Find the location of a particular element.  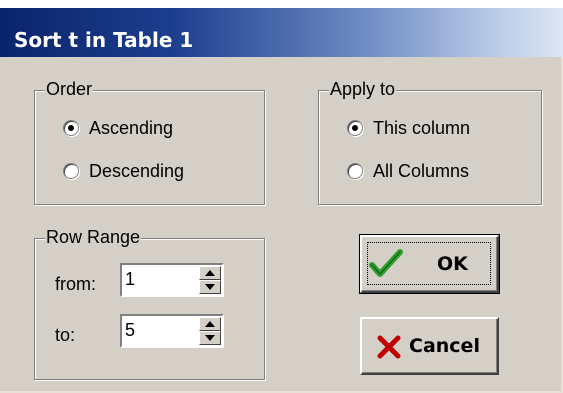

row-range-group-label: Row Range is located at coordinates (93, 237).